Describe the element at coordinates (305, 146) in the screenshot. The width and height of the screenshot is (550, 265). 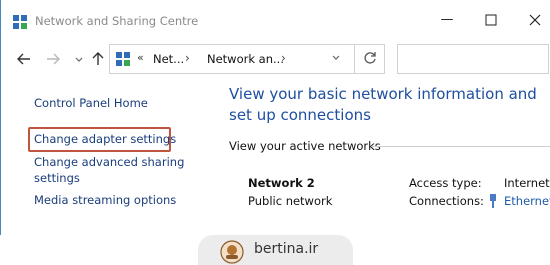
I see `active-networks-label: View your active networks` at that location.